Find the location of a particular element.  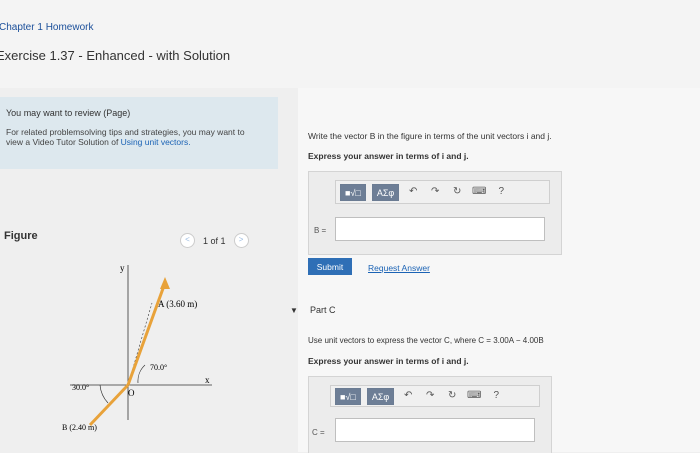

part-c-instruction: Express your answer in terms of i and j. is located at coordinates (388, 361).